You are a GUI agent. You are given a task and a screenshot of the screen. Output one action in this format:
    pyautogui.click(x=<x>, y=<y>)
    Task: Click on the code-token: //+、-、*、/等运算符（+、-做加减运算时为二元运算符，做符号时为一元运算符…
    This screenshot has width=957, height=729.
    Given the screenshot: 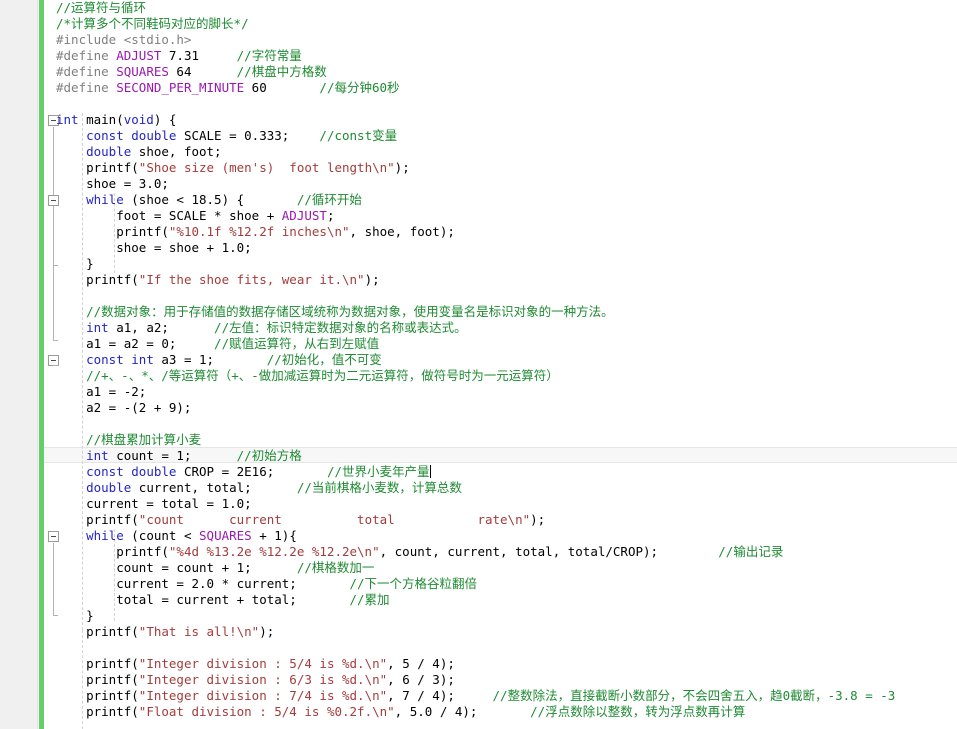 What is the action you would take?
    pyautogui.click(x=307, y=375)
    